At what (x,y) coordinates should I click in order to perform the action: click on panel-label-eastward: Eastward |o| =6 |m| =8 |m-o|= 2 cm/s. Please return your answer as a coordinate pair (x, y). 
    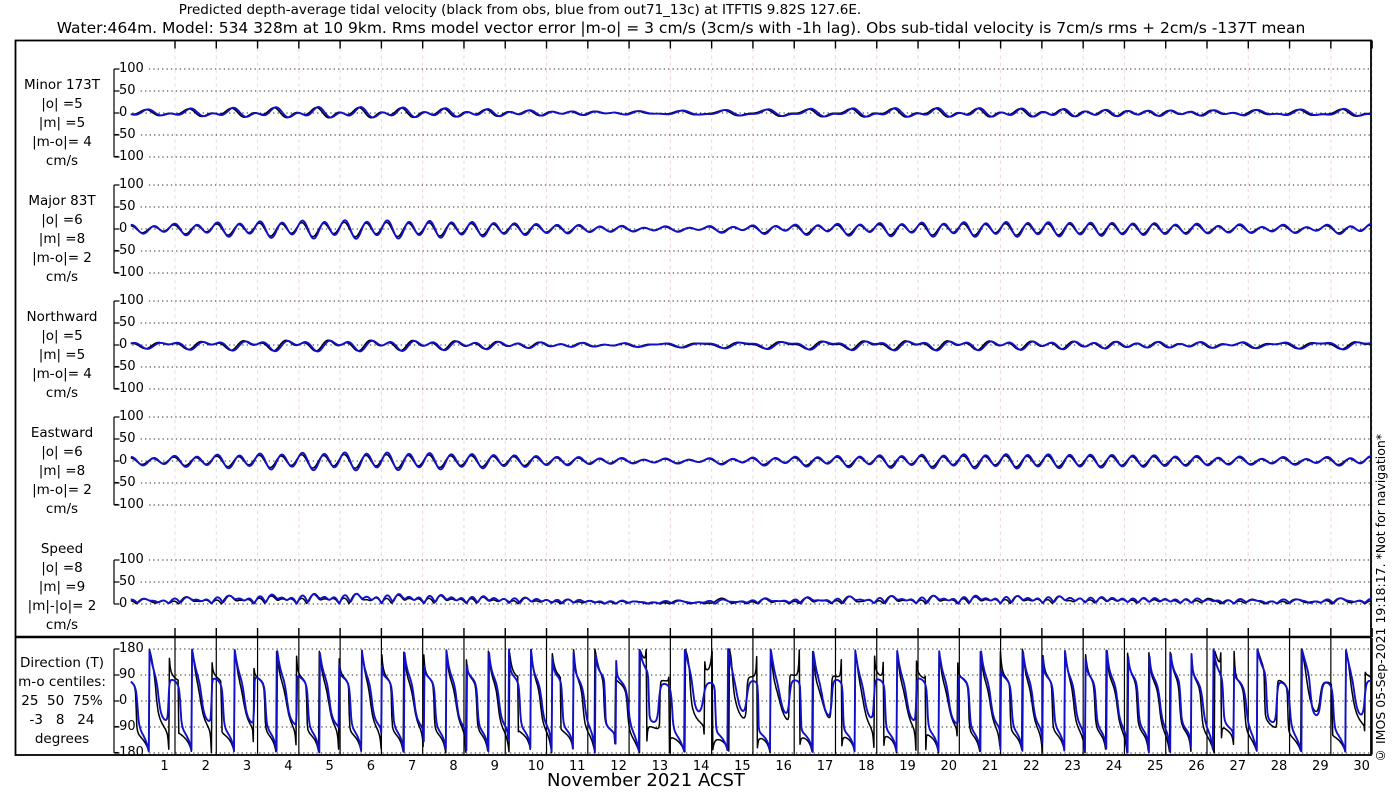
    Looking at the image, I should click on (62, 471).